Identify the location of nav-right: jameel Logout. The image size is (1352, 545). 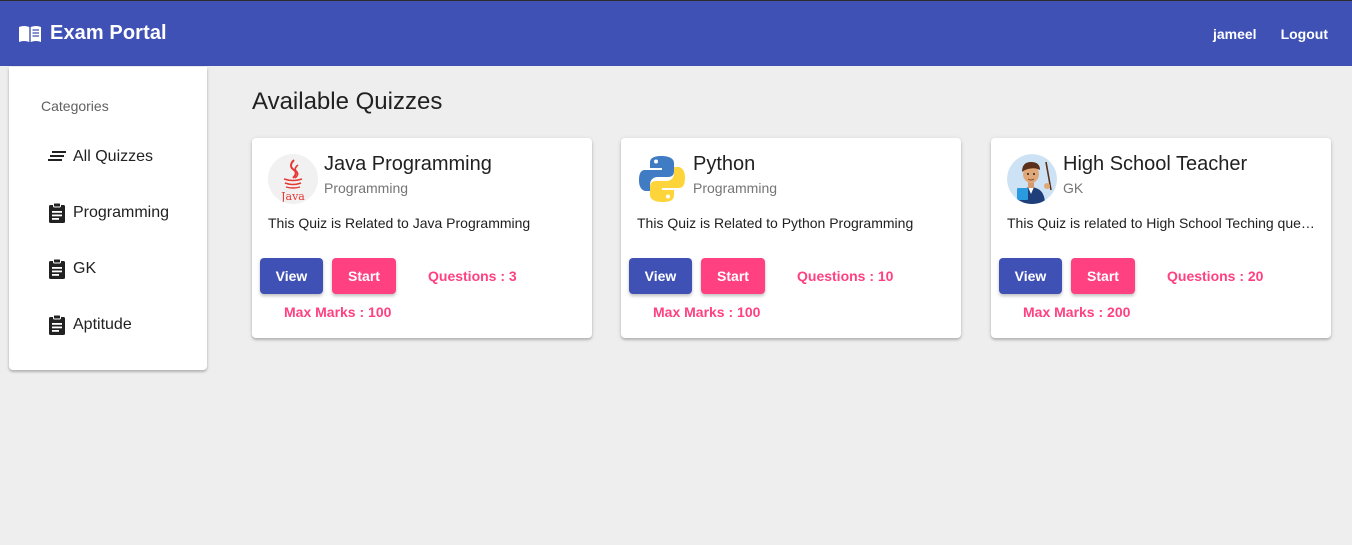
(1258, 34).